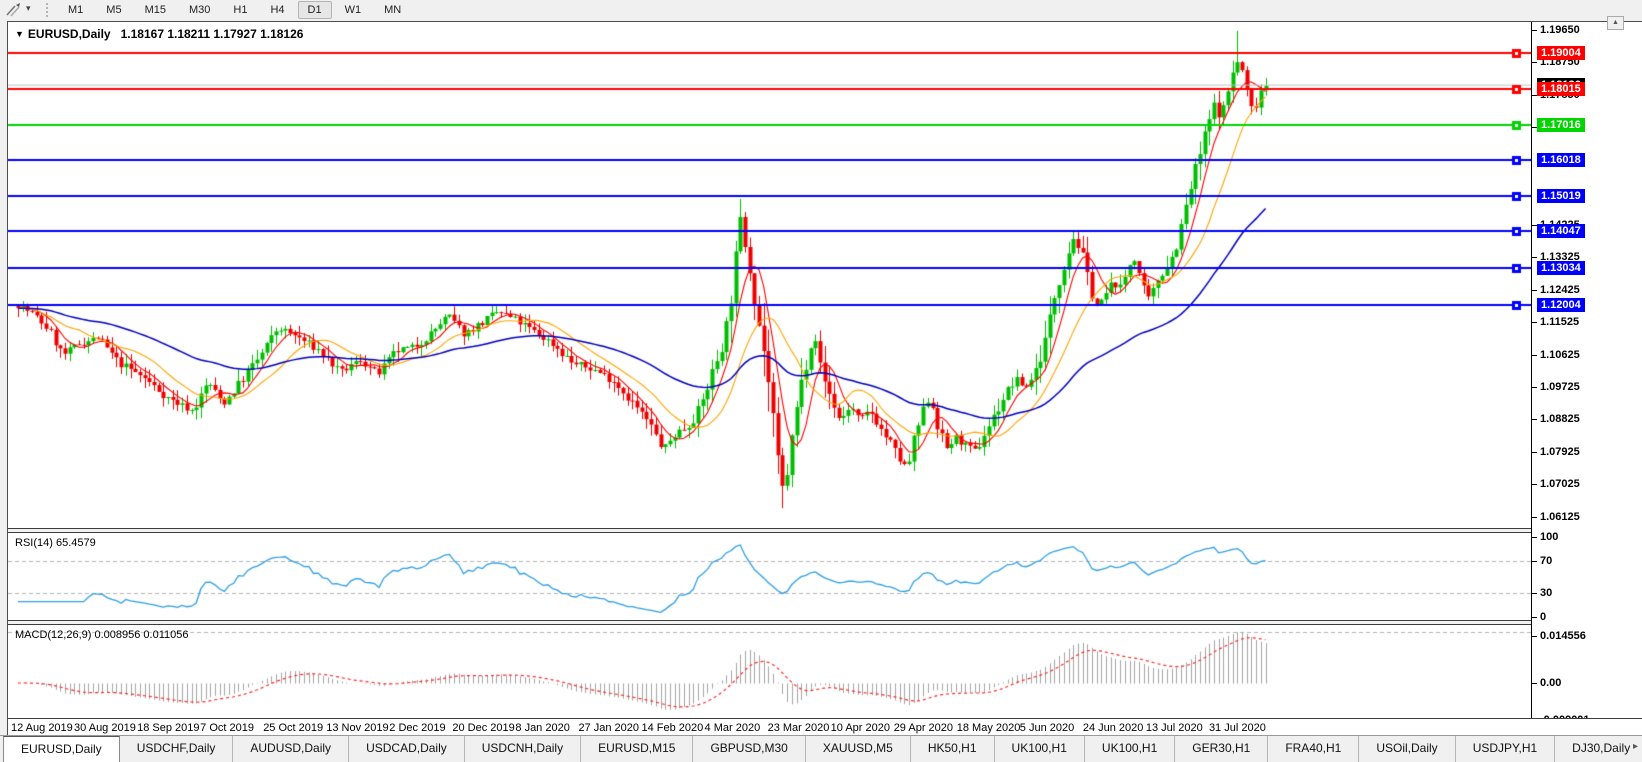 The image size is (1642, 762). I want to click on tab-usdchf-daily: USDCHF,Daily, so click(177, 749).